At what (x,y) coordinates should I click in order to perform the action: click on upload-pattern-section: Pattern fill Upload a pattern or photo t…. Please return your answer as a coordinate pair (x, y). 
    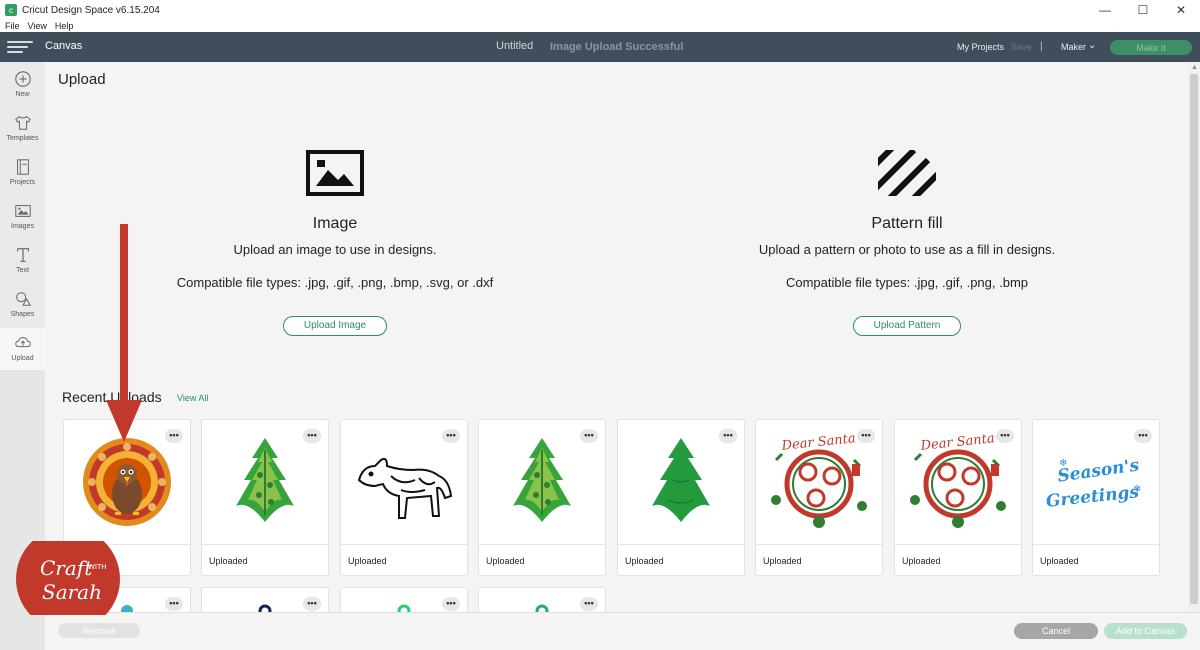
    Looking at the image, I should click on (907, 243).